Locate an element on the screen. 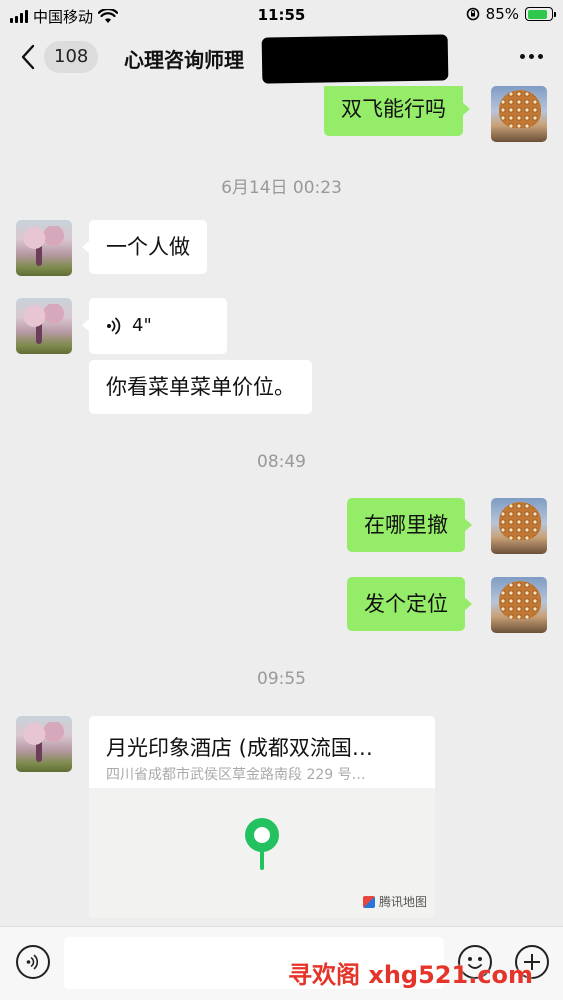 This screenshot has height=1000, width=563. chat-title: 心理咨询师理 is located at coordinates (184, 60).